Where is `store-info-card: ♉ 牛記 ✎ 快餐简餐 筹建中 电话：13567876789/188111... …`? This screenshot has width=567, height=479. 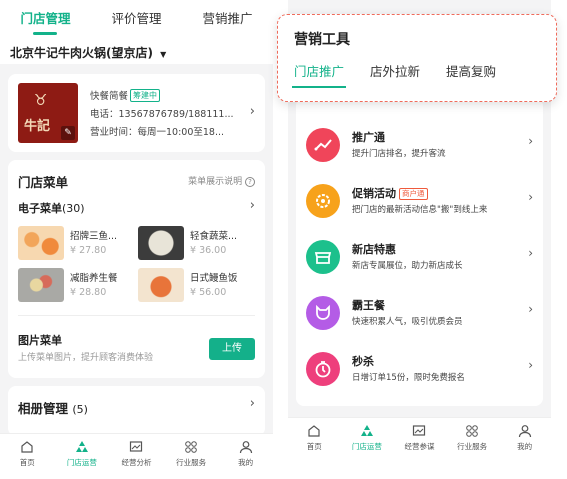 store-info-card: ♉ 牛記 ✎ 快餐简餐 筹建中 电话：13567876789/188111... … is located at coordinates (136, 113).